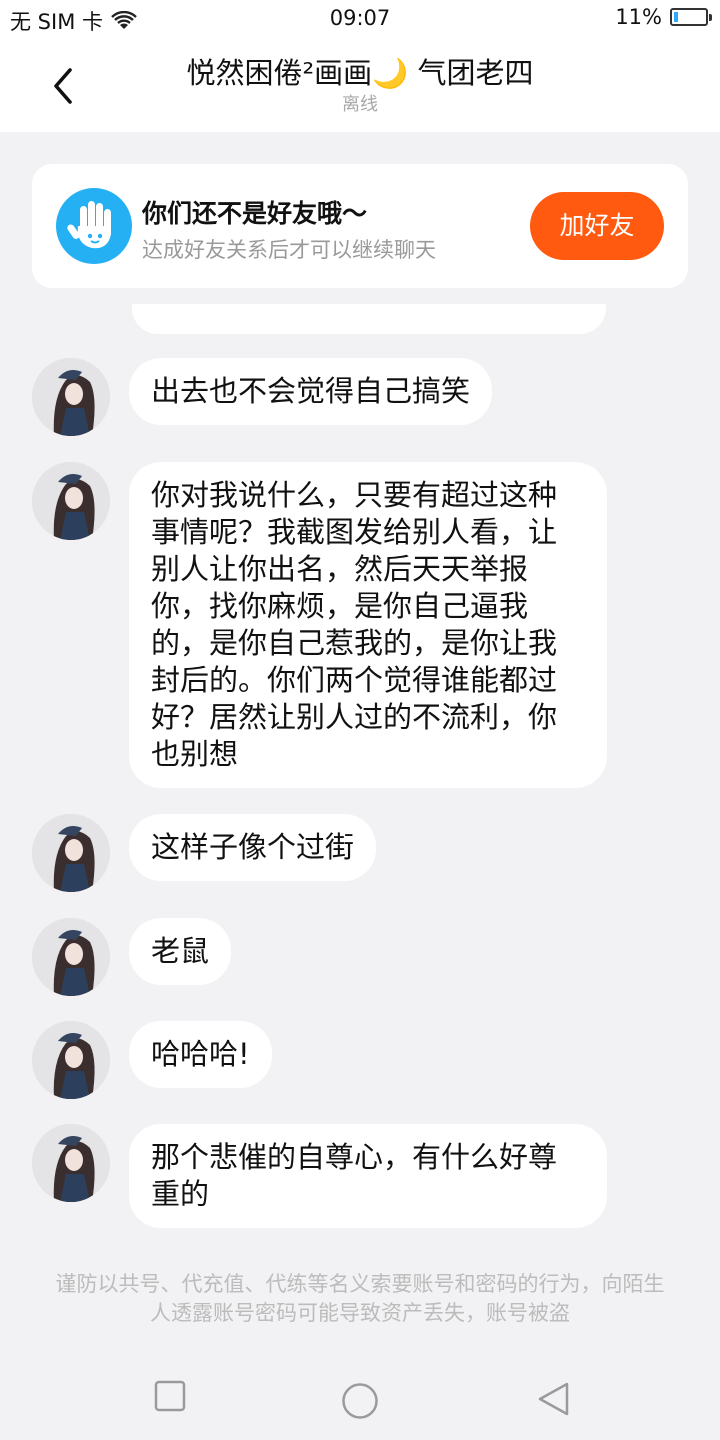 The height and width of the screenshot is (1440, 720). I want to click on status-time: 09:07, so click(360, 18).